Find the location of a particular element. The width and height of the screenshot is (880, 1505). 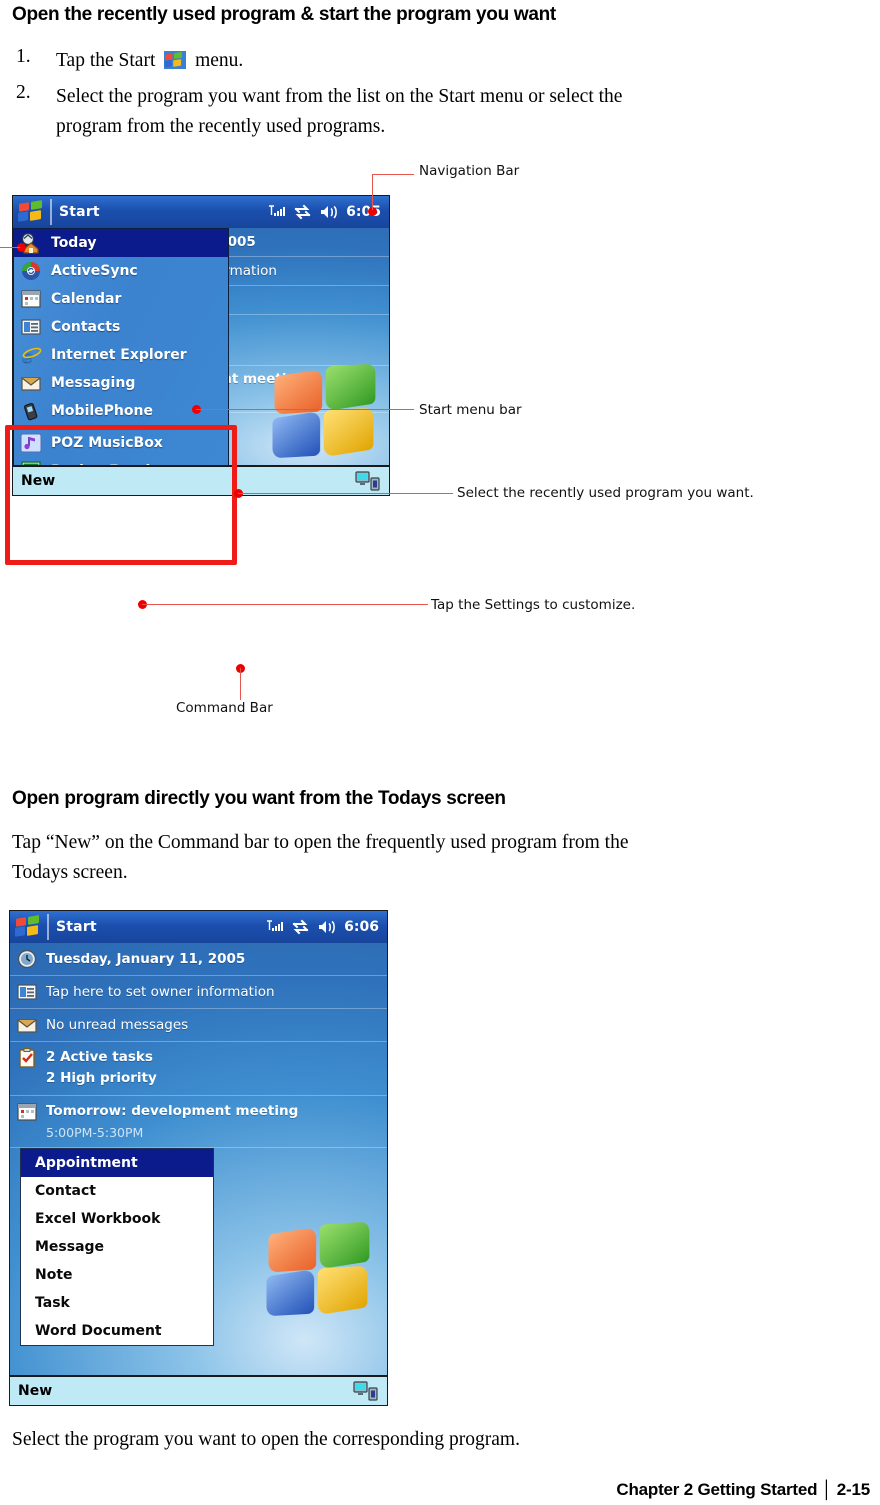

clock-icon is located at coordinates (27, 959).